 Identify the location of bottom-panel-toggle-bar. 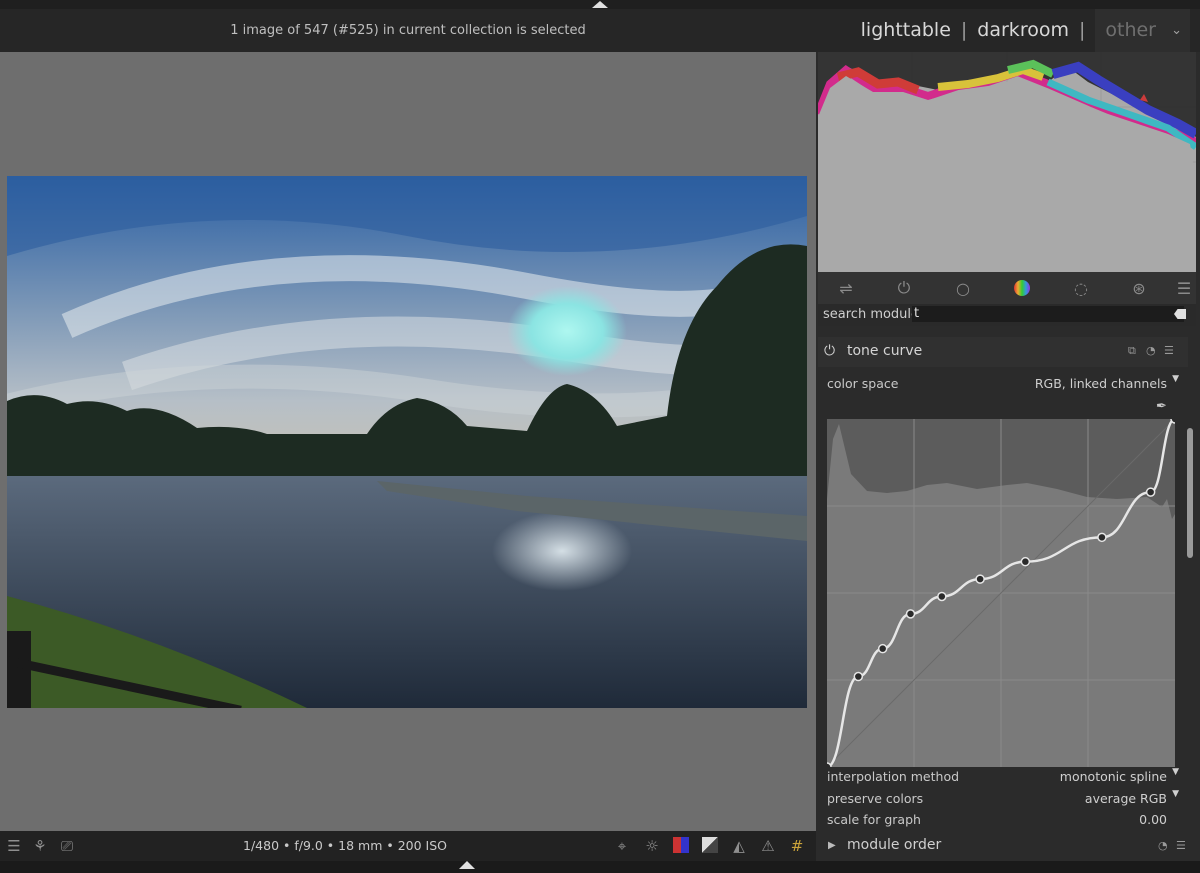
(600, 867).